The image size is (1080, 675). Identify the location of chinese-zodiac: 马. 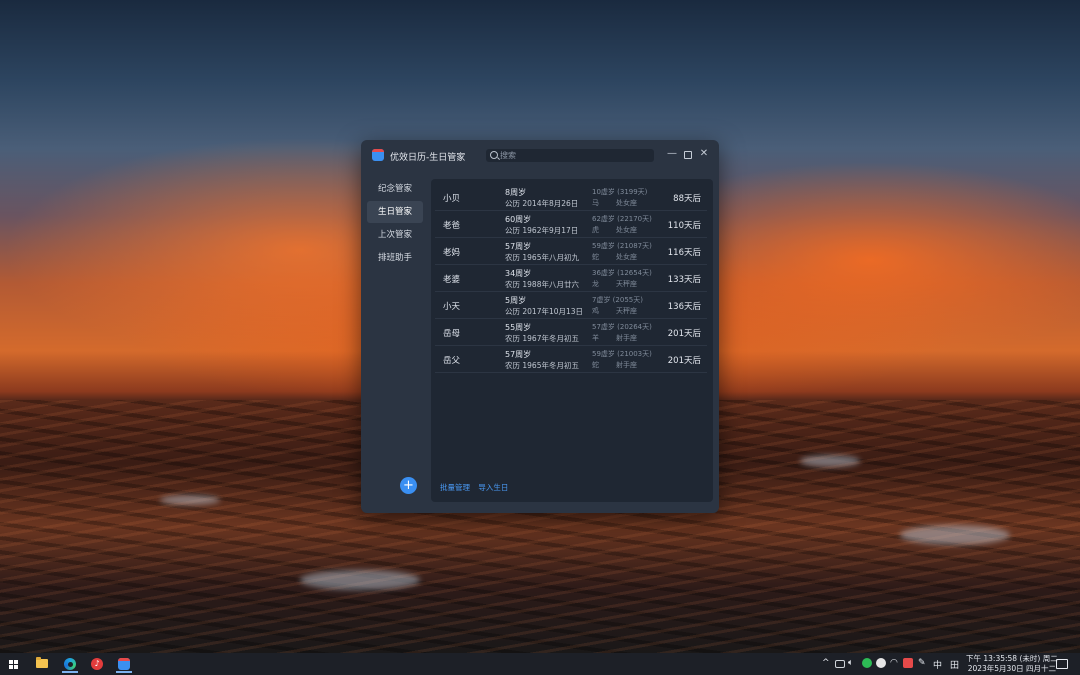
(595, 203).